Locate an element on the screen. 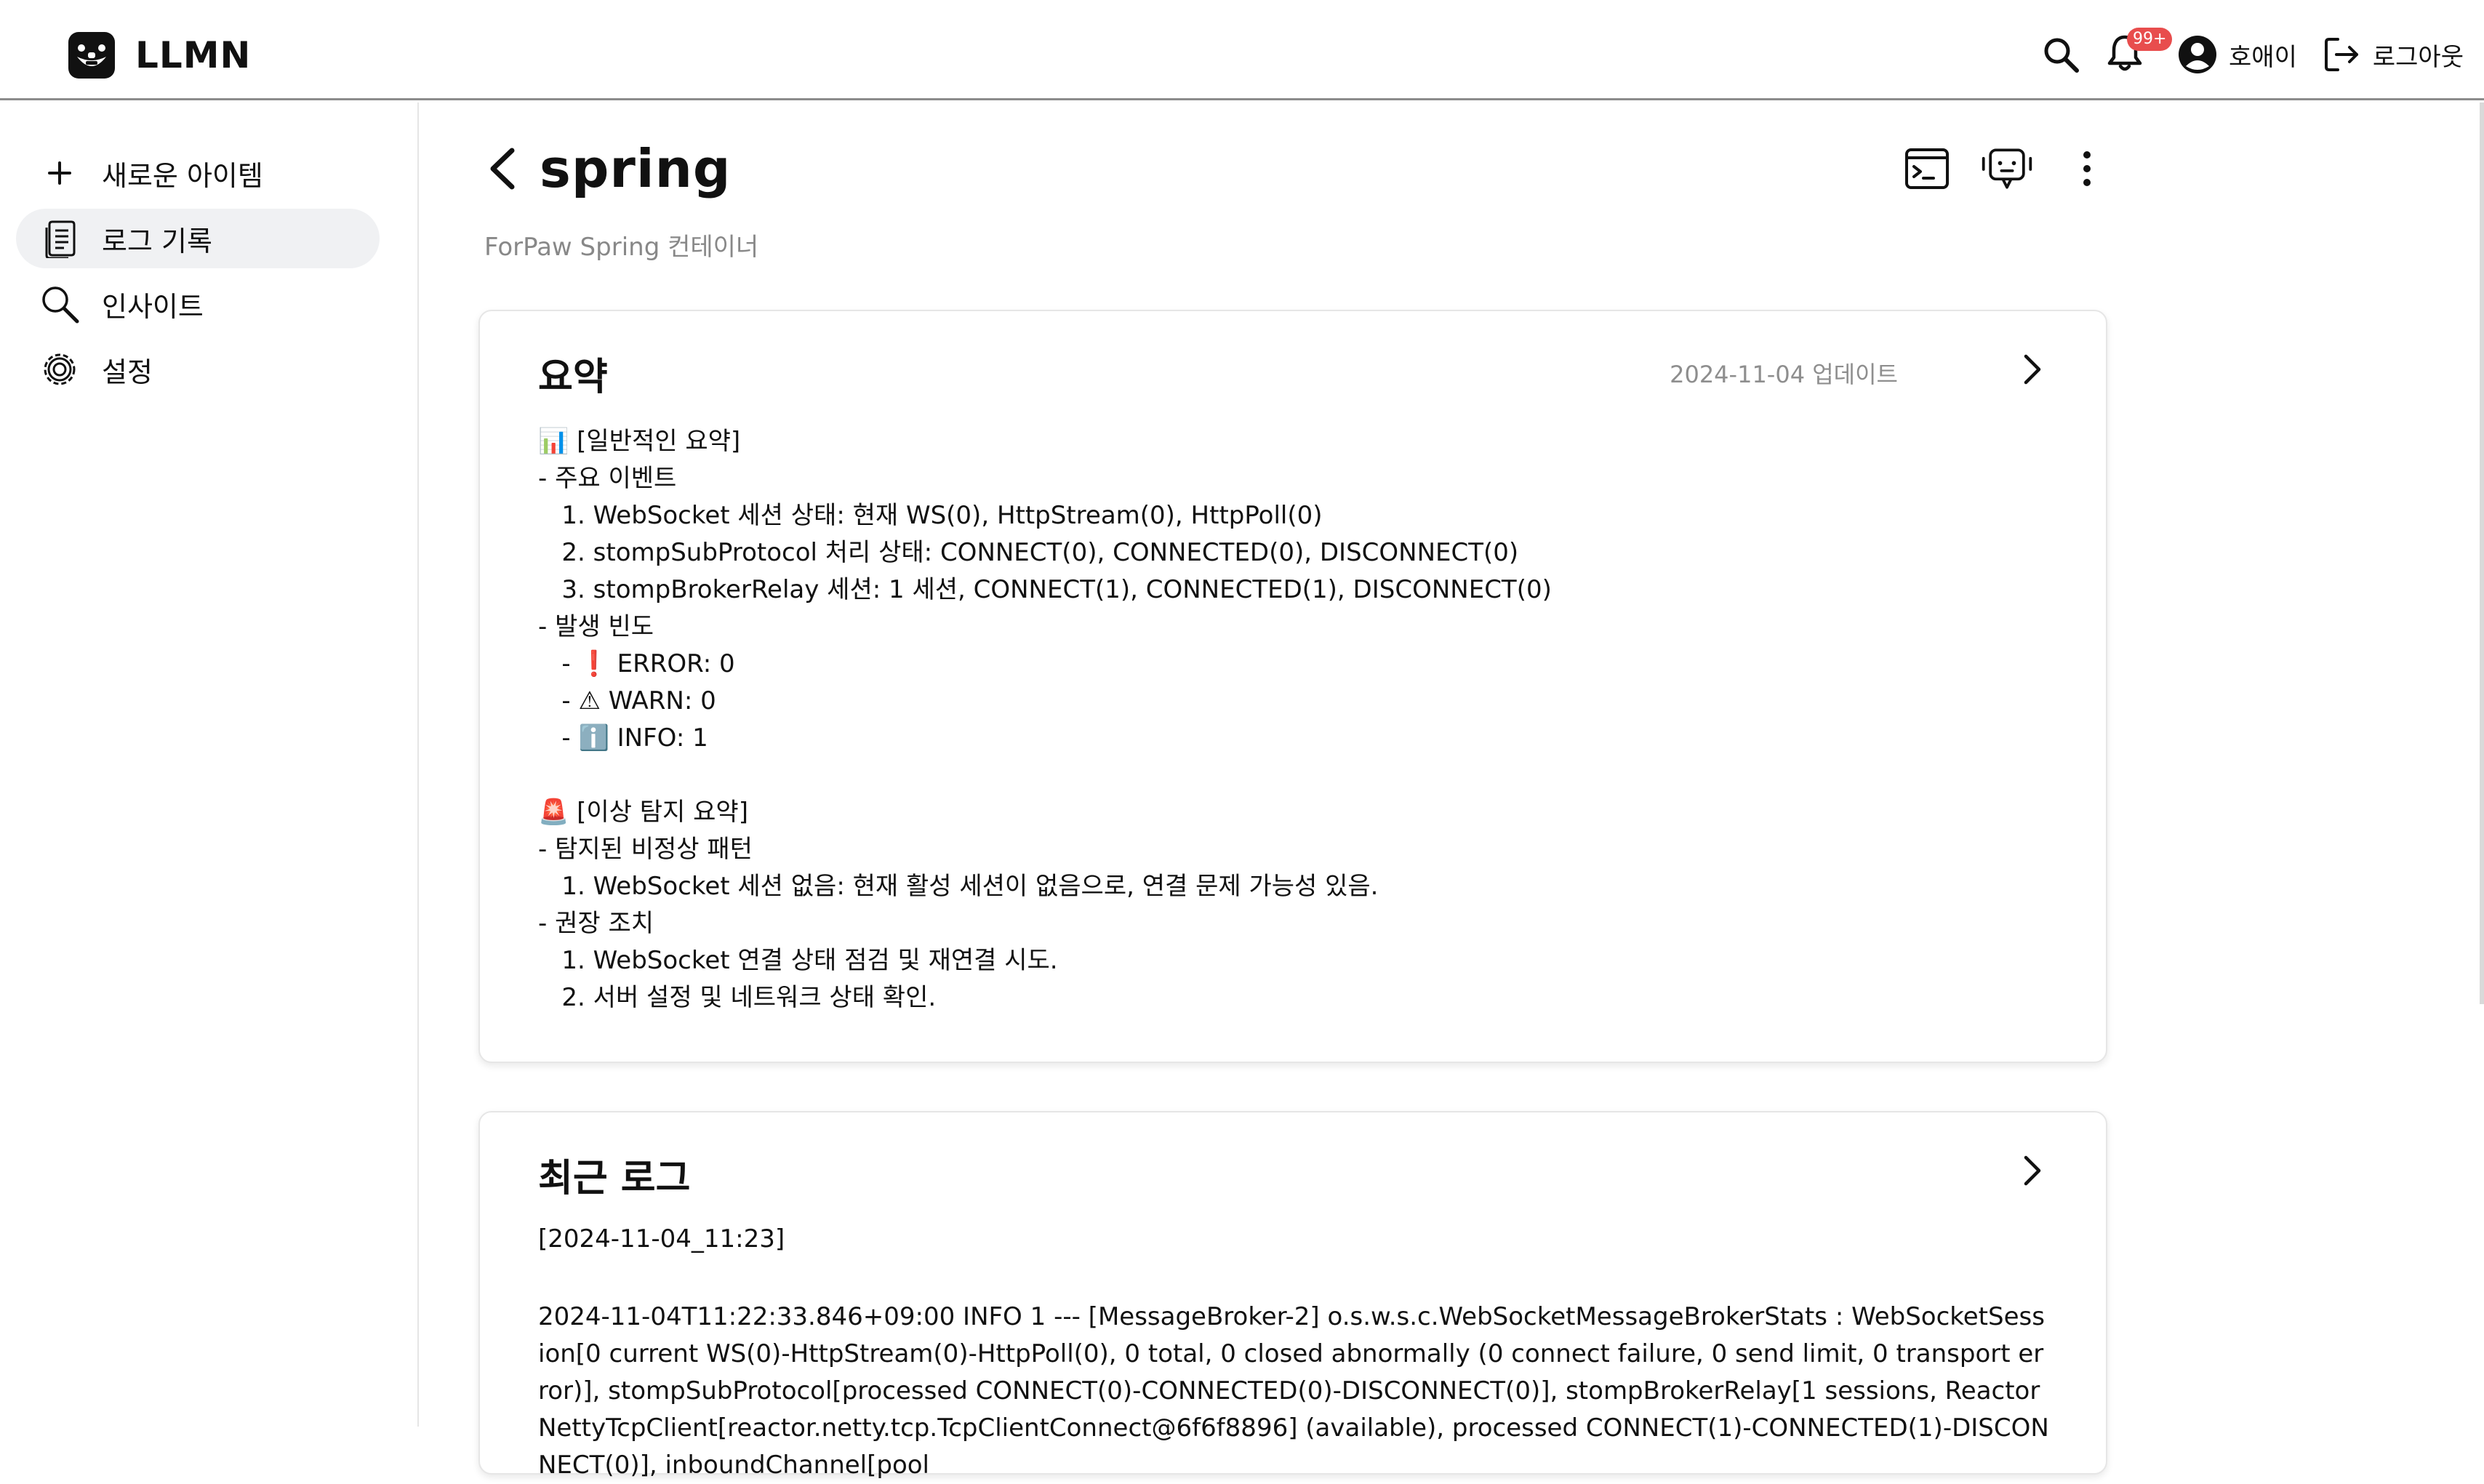 The width and height of the screenshot is (2484, 1484). sidebar-item-new-item: 새로운 아이템 is located at coordinates (198, 173).